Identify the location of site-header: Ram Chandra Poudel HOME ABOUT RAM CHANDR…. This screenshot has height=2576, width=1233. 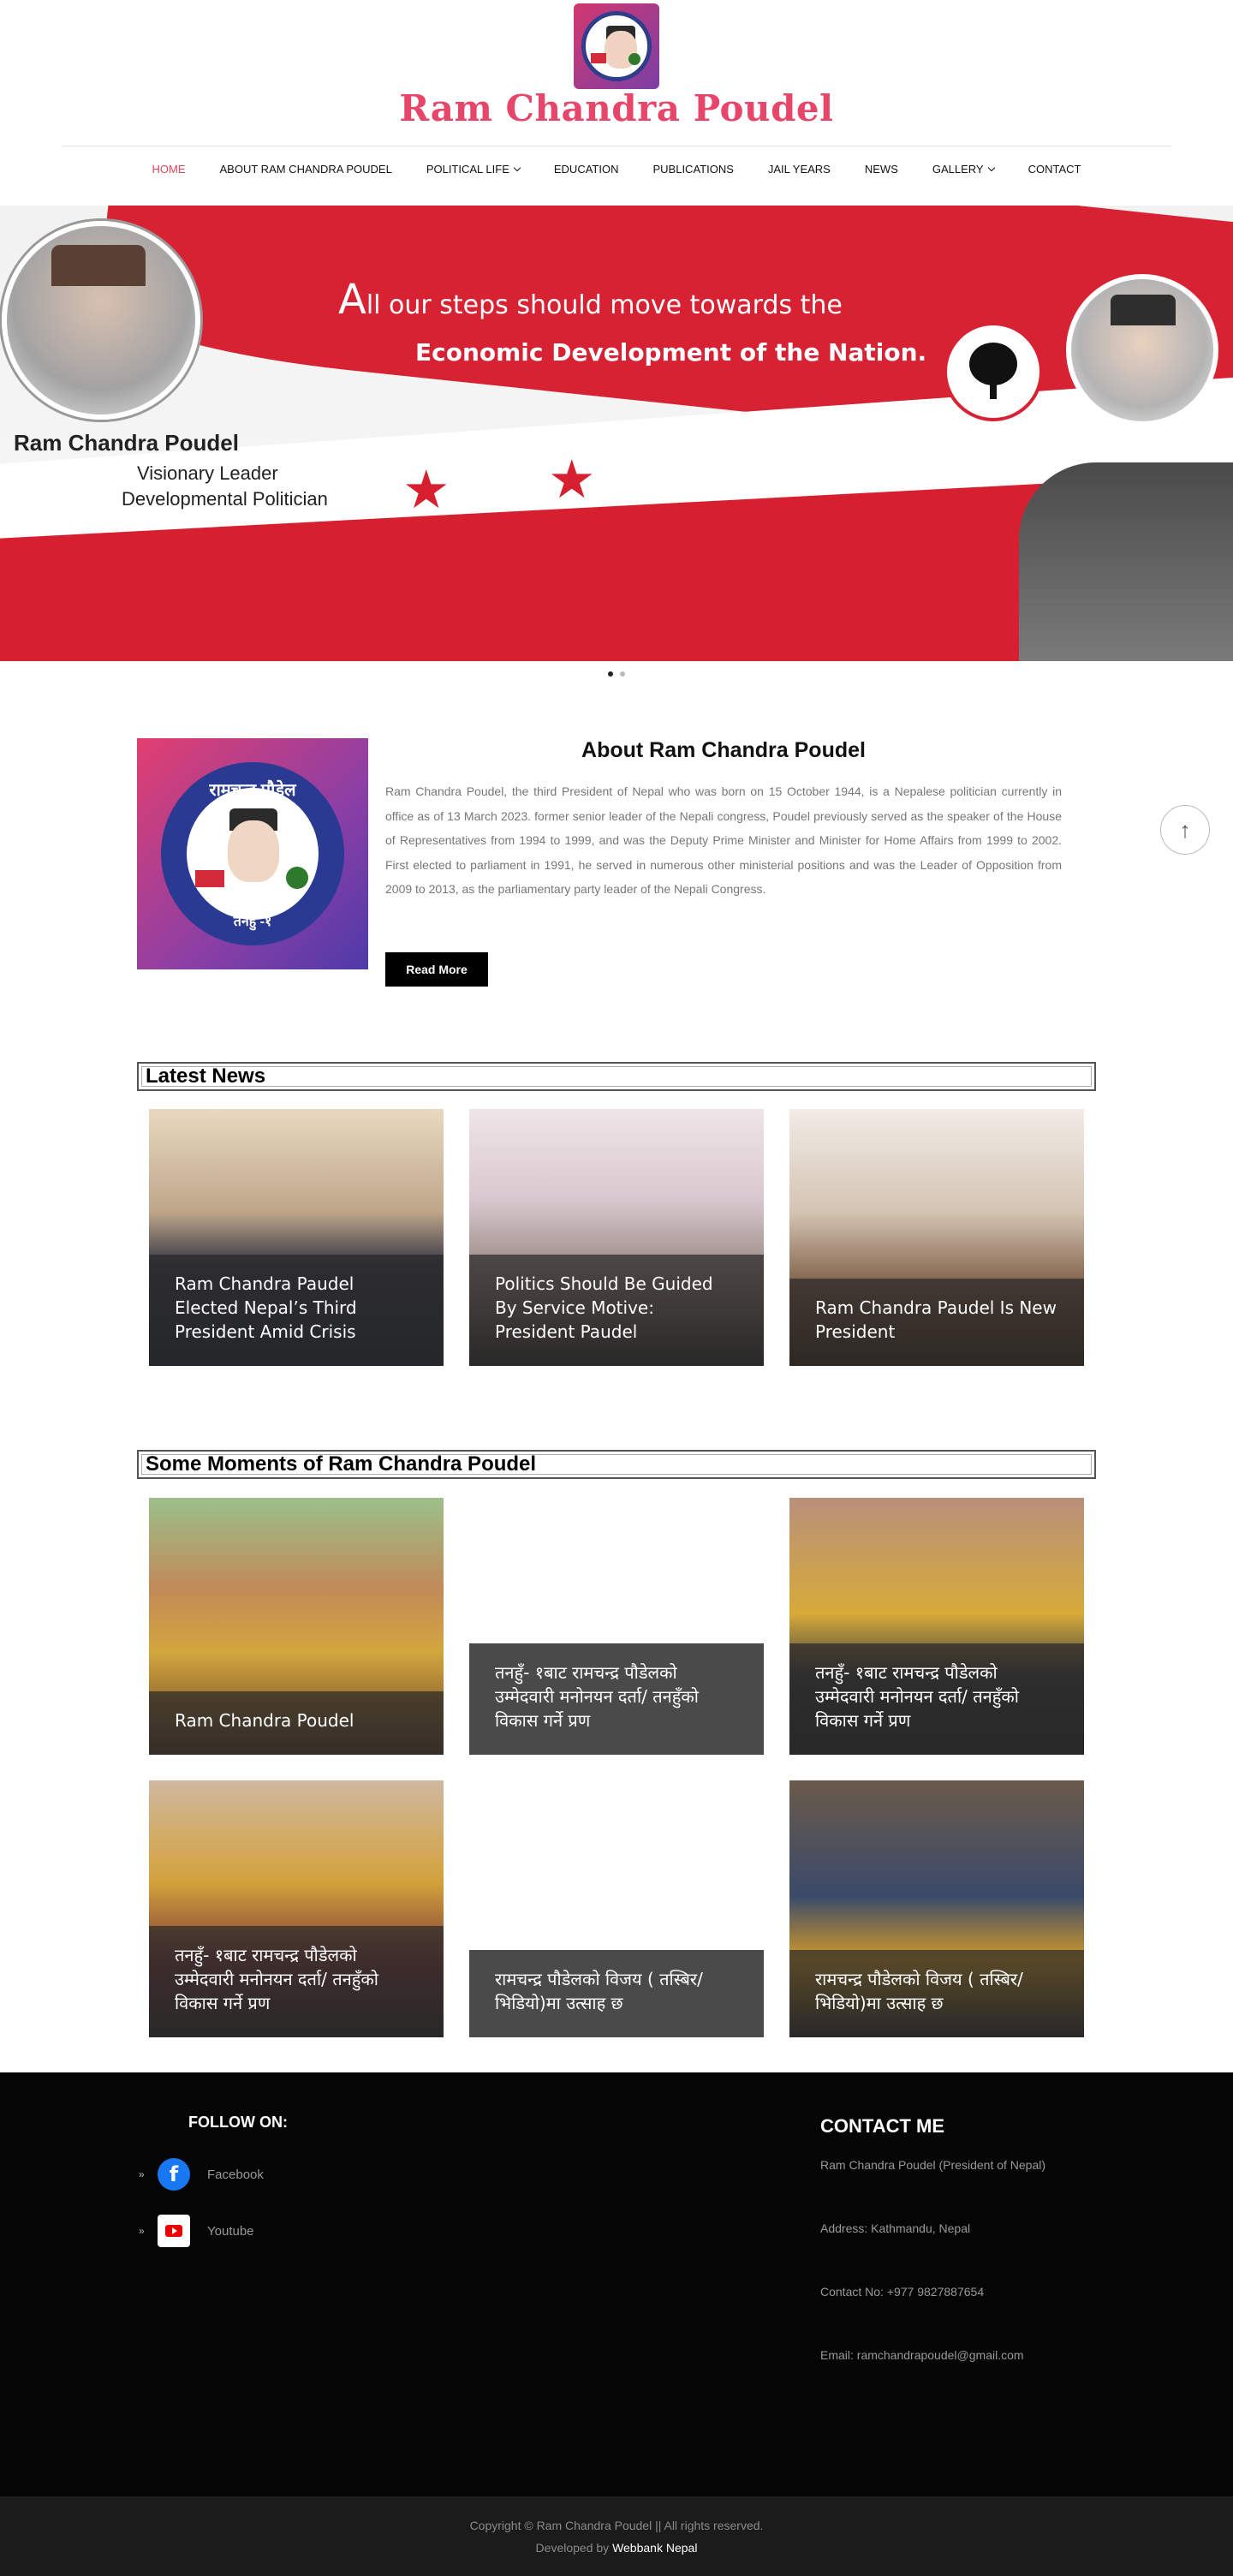
(616, 103).